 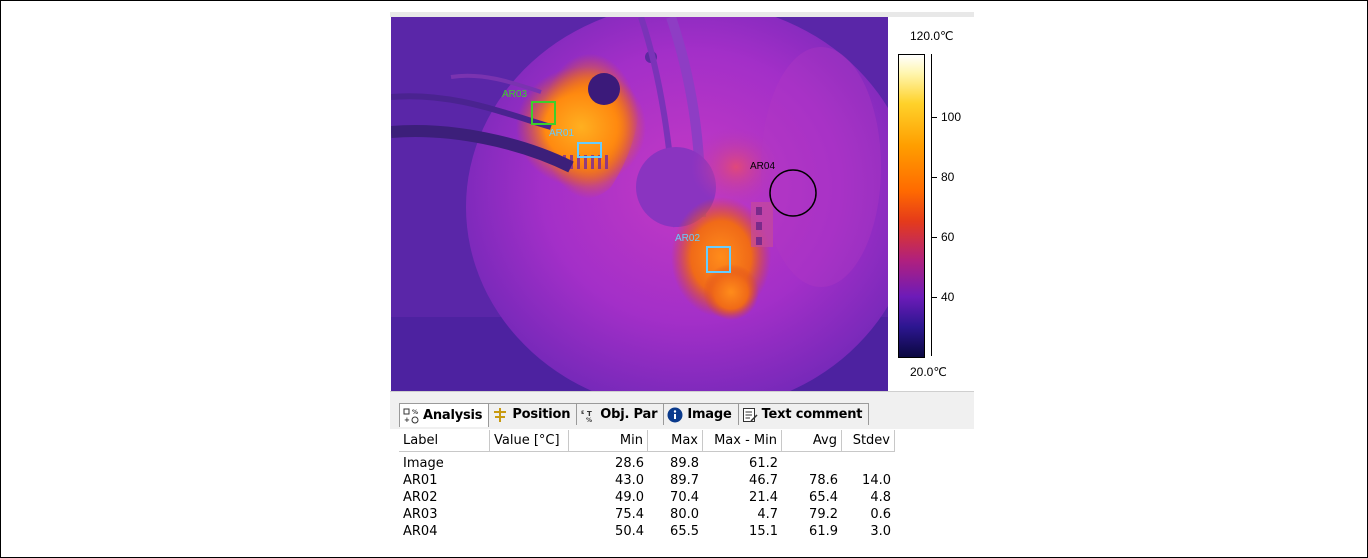 What do you see at coordinates (420, 531) in the screenshot?
I see `cell-label: AR04` at bounding box center [420, 531].